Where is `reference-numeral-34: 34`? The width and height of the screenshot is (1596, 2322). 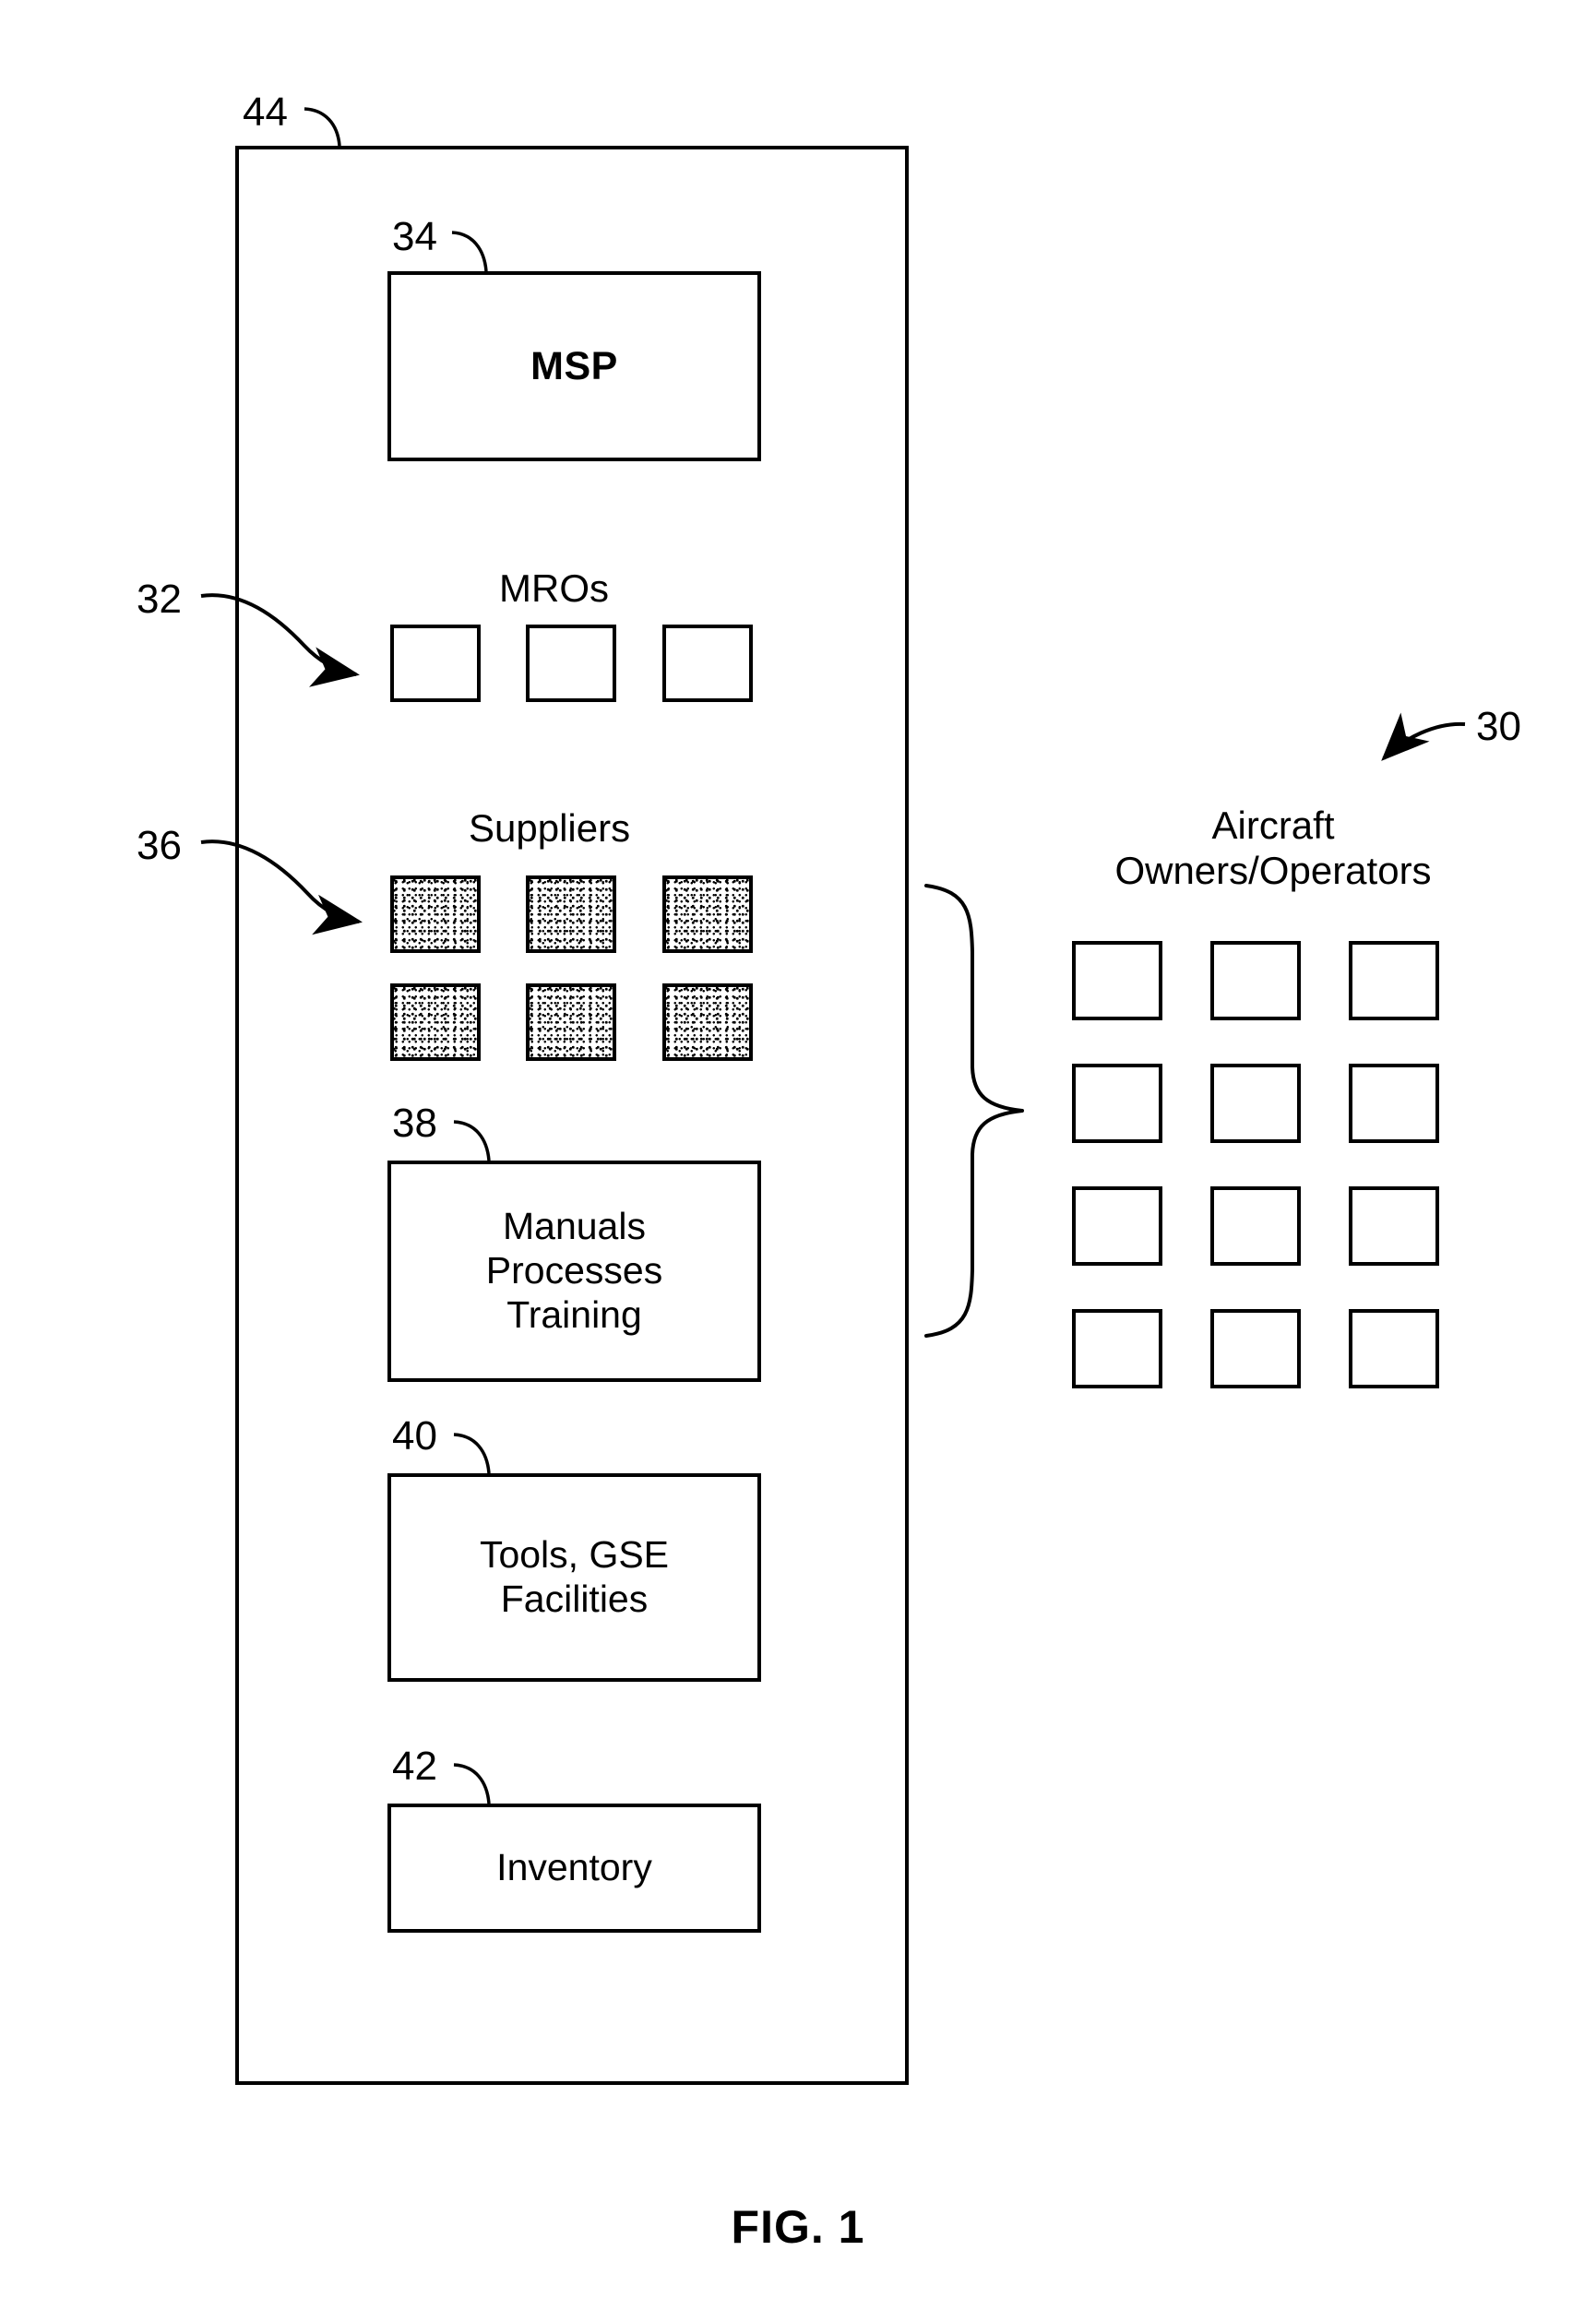 reference-numeral-34: 34 is located at coordinates (414, 236).